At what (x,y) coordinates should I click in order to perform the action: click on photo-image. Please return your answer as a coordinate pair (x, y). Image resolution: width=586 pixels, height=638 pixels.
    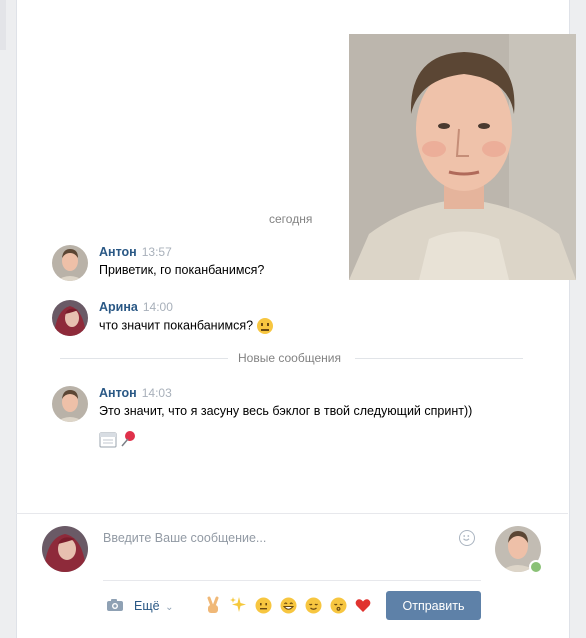
    Looking at the image, I should click on (462, 157).